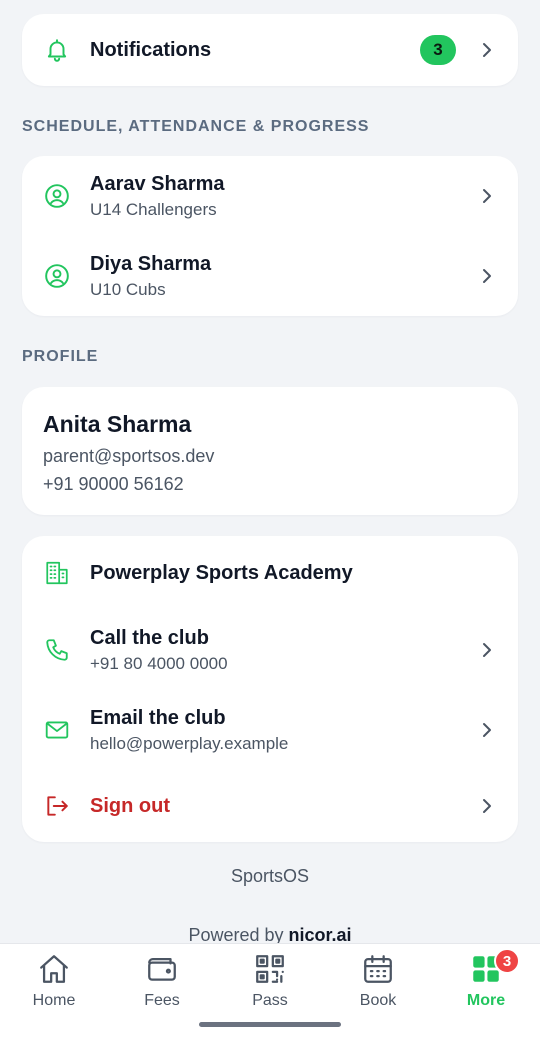 The height and width of the screenshot is (1040, 540). I want to click on call-club-number: +91 80 4000 0000, so click(159, 663).